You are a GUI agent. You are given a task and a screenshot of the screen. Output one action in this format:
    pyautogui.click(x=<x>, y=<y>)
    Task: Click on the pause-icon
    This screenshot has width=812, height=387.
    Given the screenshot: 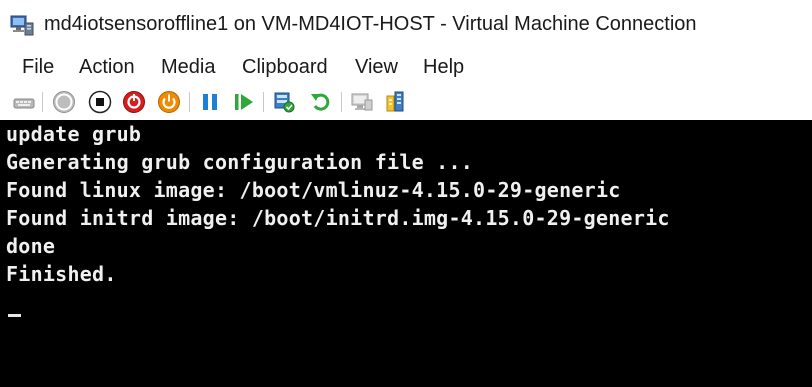 What is the action you would take?
    pyautogui.click(x=210, y=102)
    